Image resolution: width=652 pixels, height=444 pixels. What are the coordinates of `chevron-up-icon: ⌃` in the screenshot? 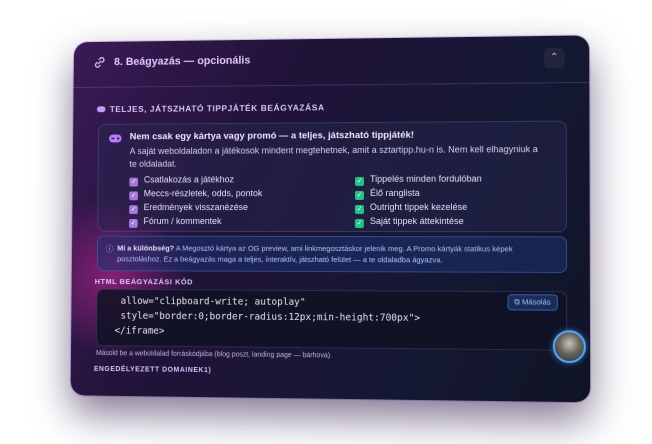 It's located at (554, 58).